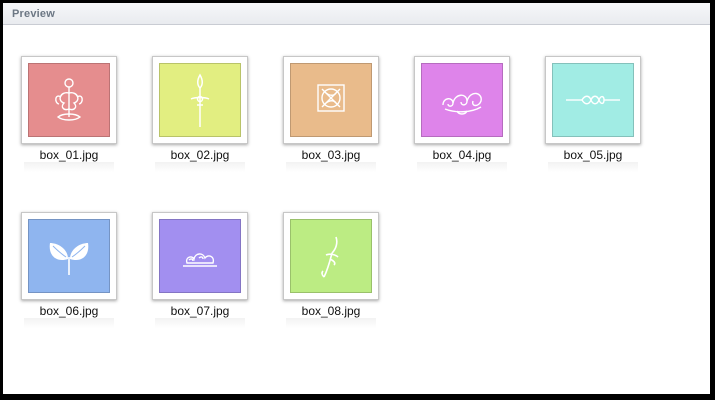 This screenshot has height=400, width=715. Describe the element at coordinates (356, 14) in the screenshot. I see `preview-header: Preview` at that location.